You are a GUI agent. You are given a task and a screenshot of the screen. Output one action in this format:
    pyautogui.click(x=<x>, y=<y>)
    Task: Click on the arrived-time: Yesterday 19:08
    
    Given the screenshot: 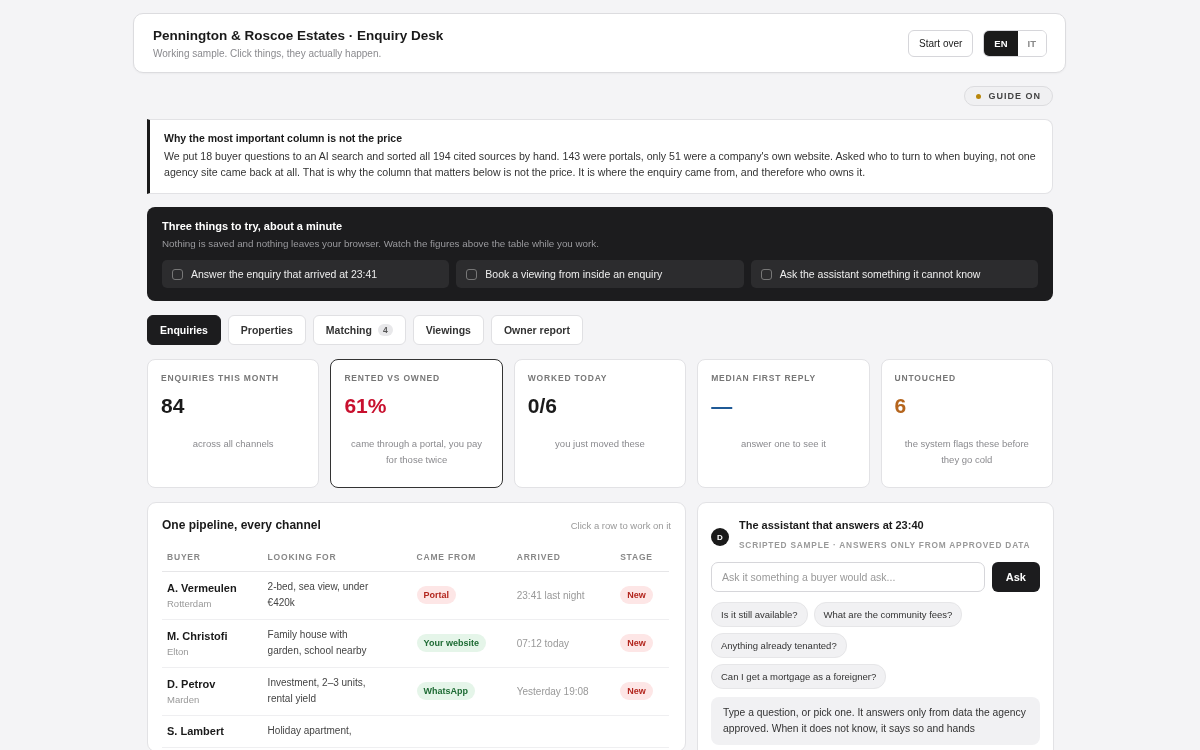 What is the action you would take?
    pyautogui.click(x=552, y=691)
    